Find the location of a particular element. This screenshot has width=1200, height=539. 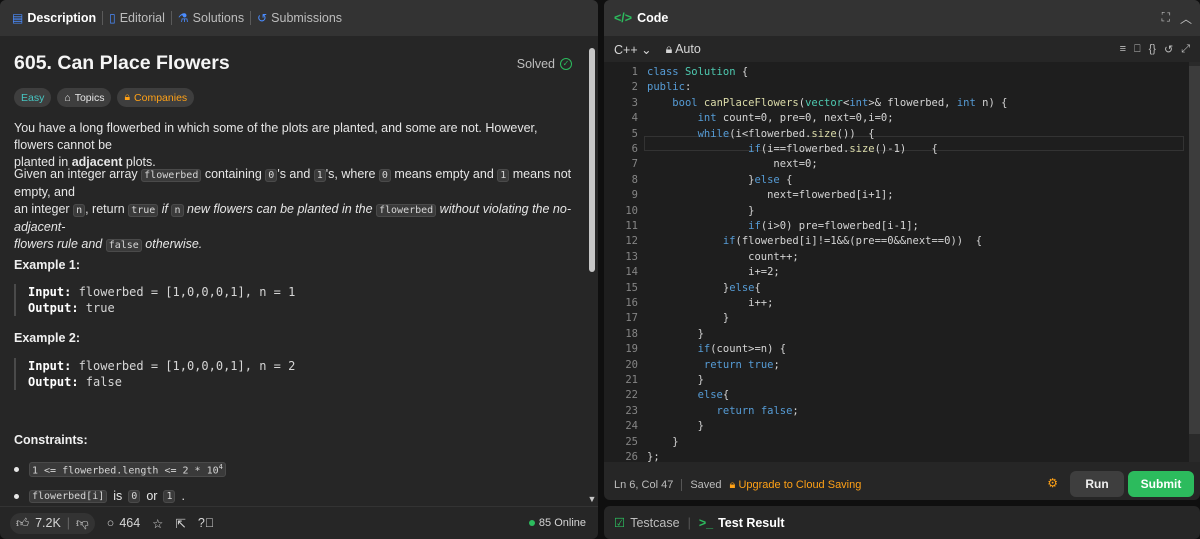

braces-icon: {} is located at coordinates (1152, 49).